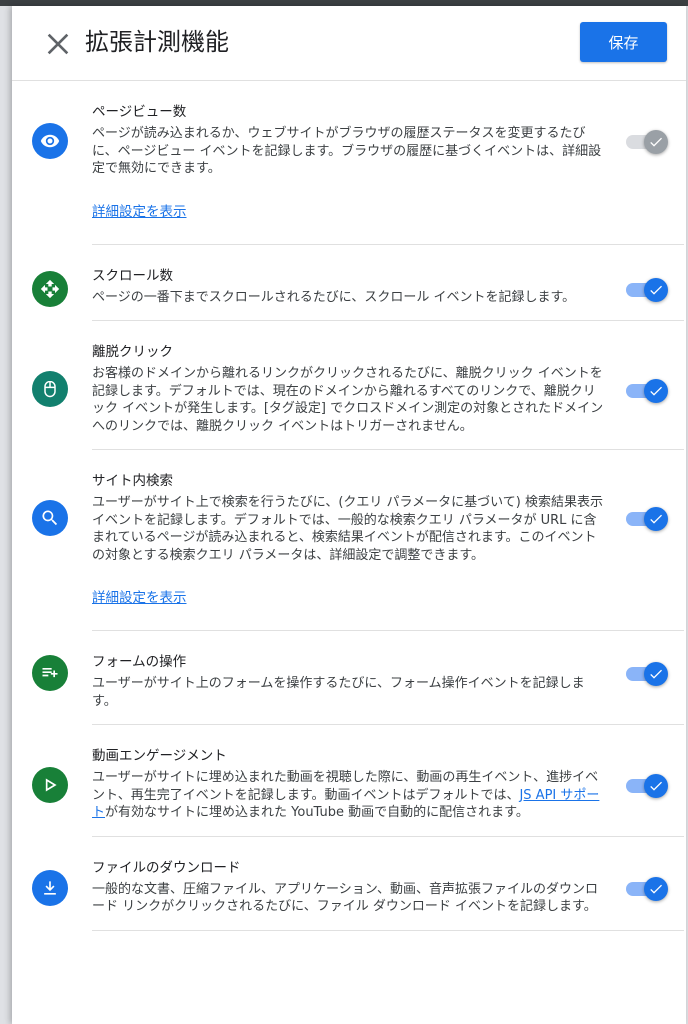 Image resolution: width=688 pixels, height=1024 pixels. I want to click on close-button, so click(58, 44).